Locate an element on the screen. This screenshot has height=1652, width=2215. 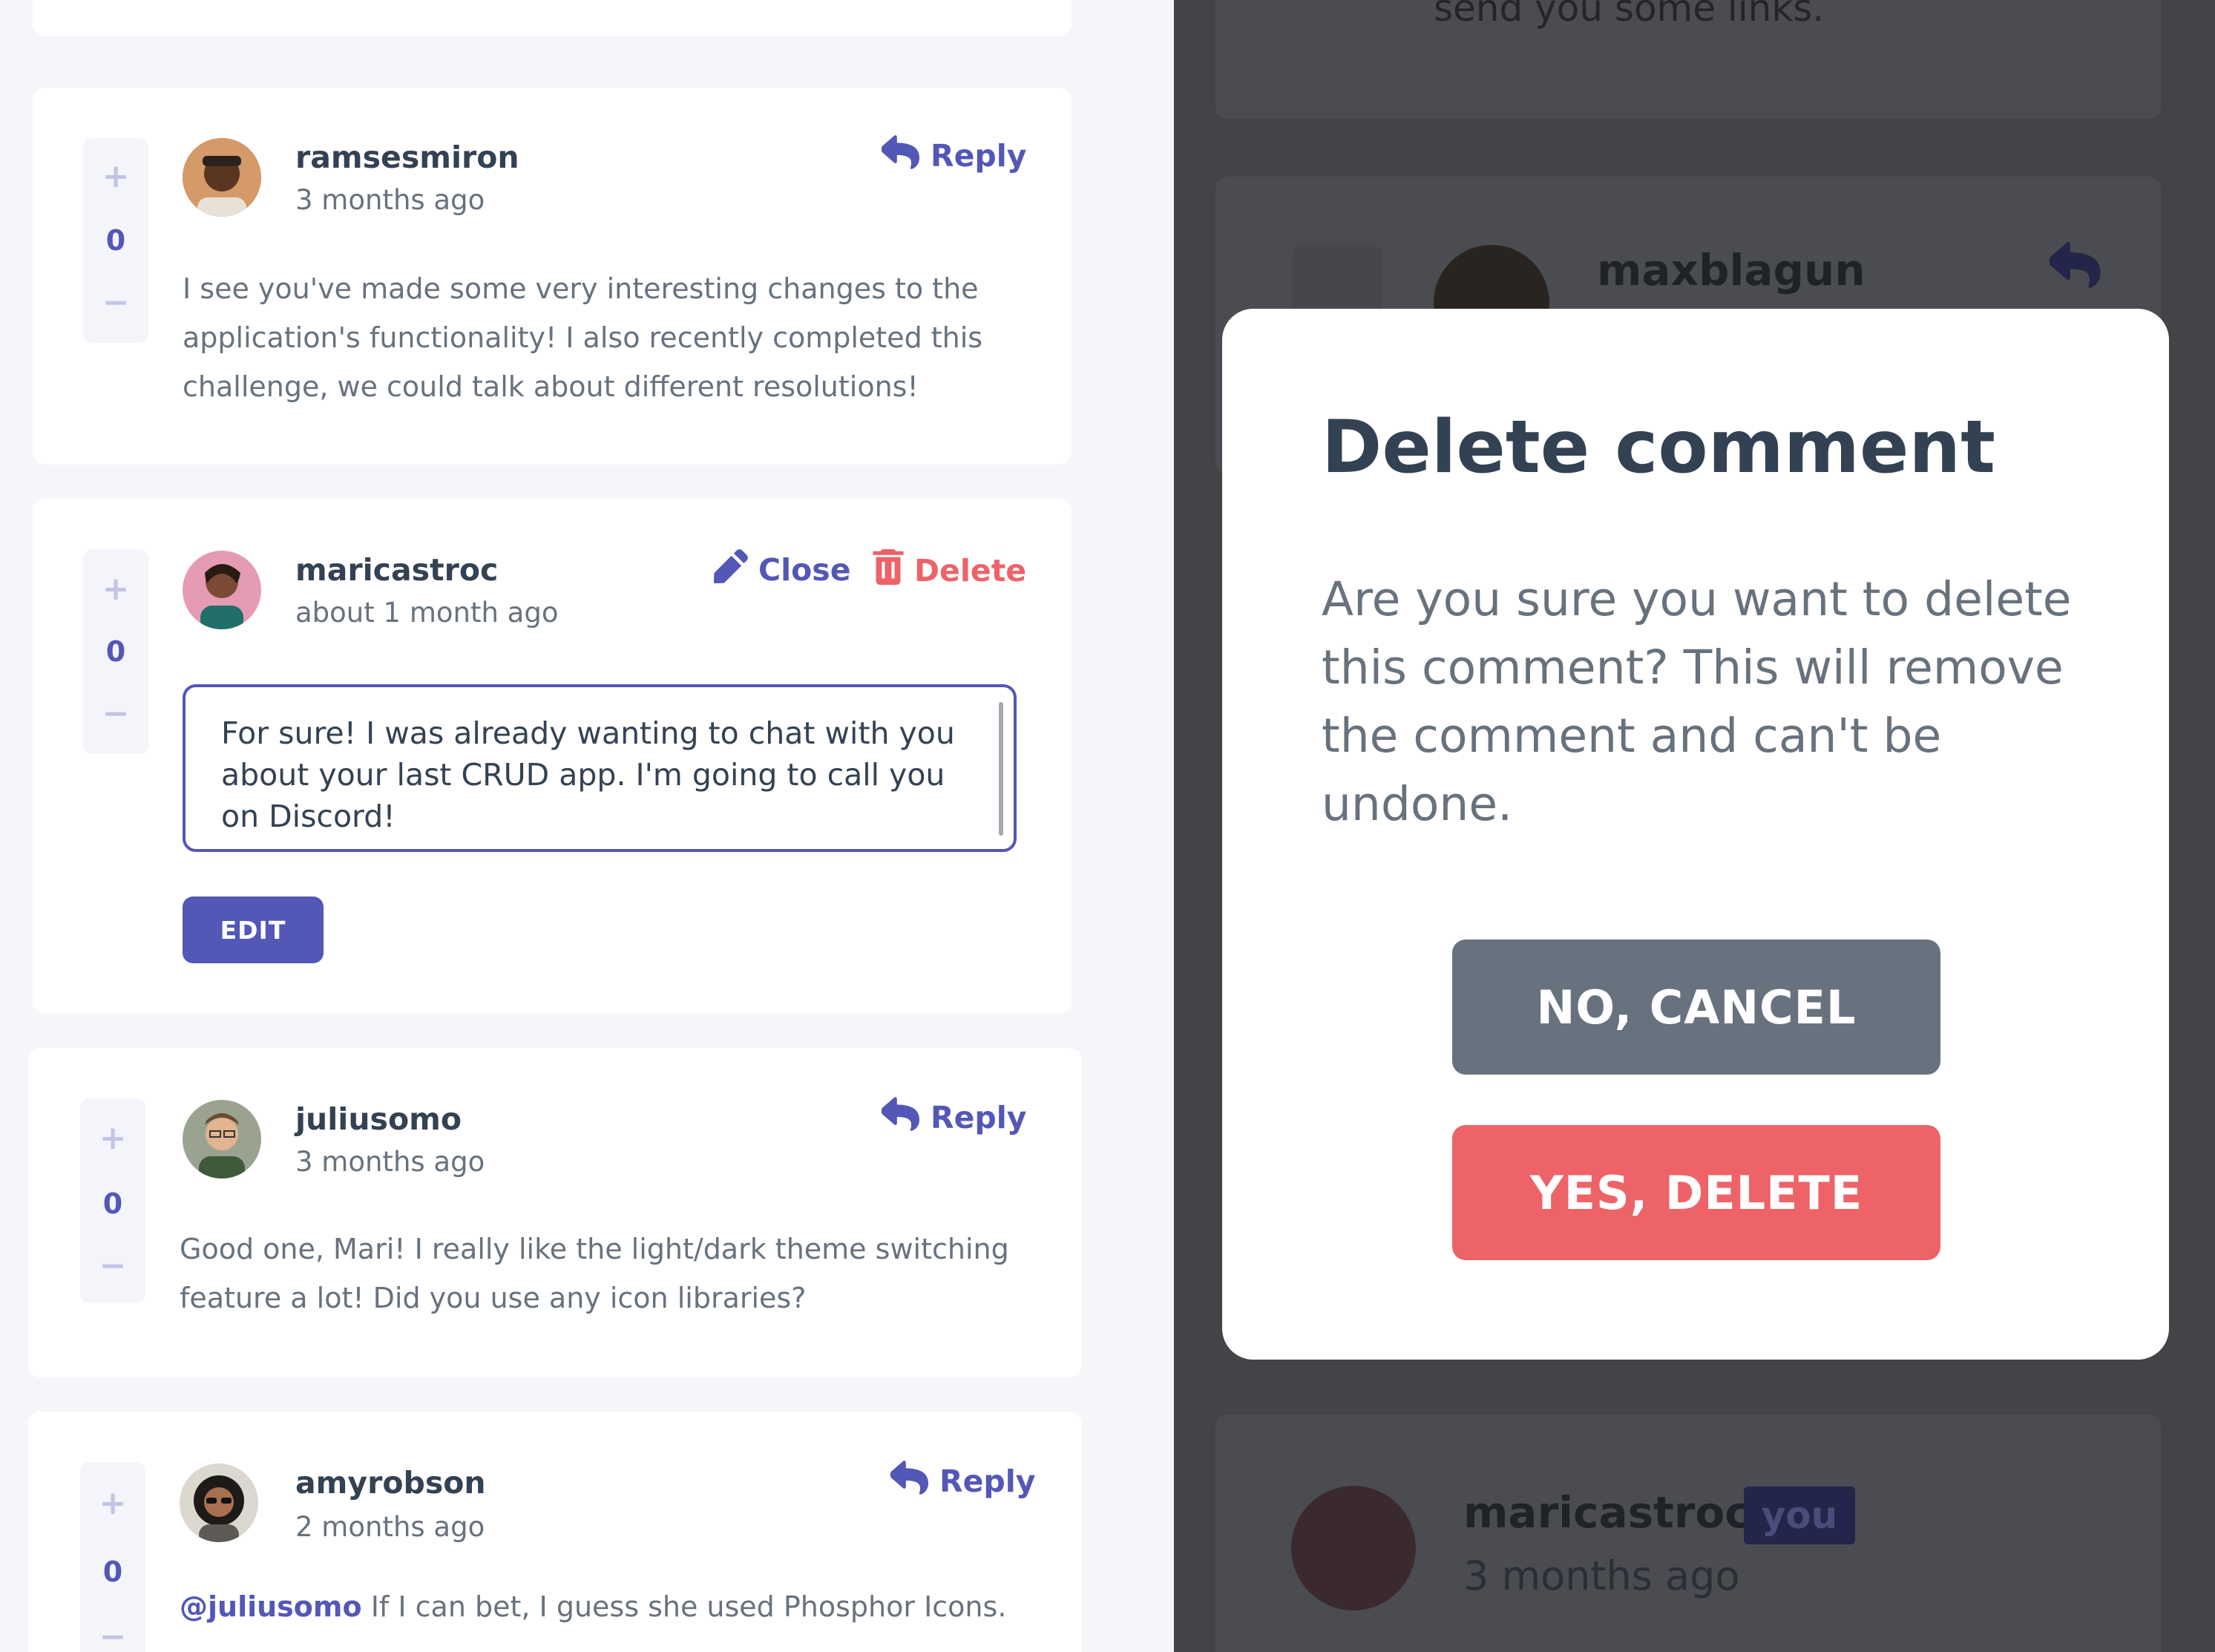
edit-submit-button: EDIT is located at coordinates (253, 930).